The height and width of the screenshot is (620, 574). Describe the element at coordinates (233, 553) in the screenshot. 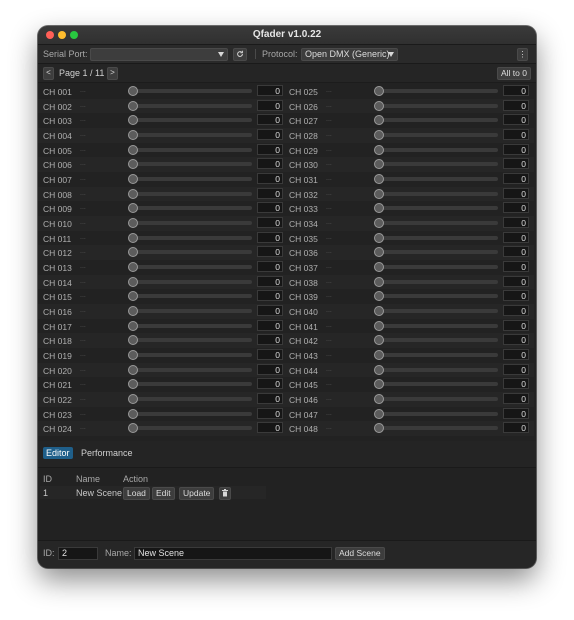

I see `scene-name-input: New Scene` at that location.